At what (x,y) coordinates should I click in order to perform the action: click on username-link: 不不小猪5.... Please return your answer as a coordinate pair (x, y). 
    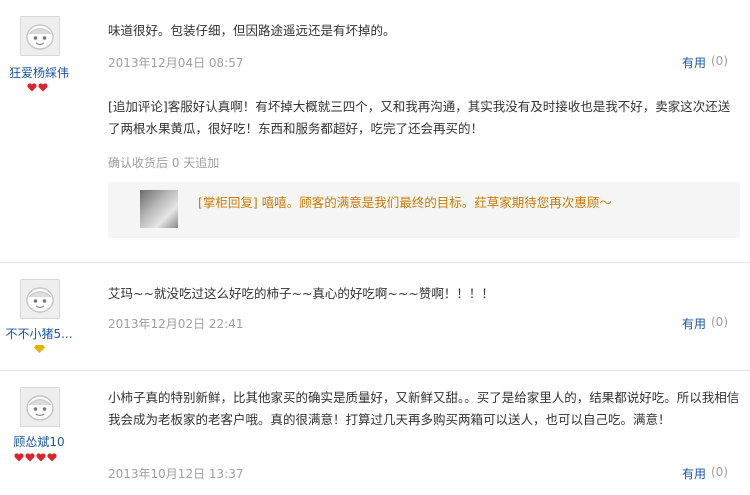
    Looking at the image, I should click on (43, 333).